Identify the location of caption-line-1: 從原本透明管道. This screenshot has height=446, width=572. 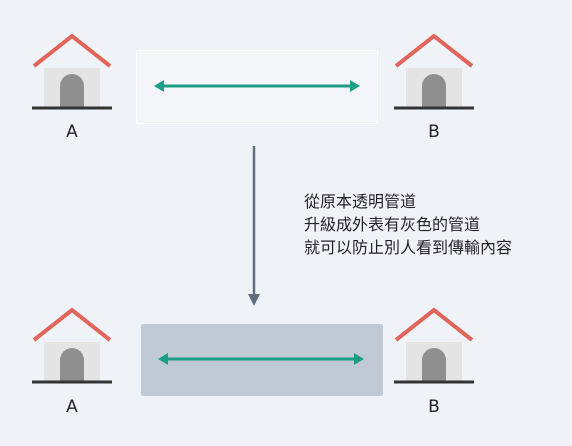
(360, 201).